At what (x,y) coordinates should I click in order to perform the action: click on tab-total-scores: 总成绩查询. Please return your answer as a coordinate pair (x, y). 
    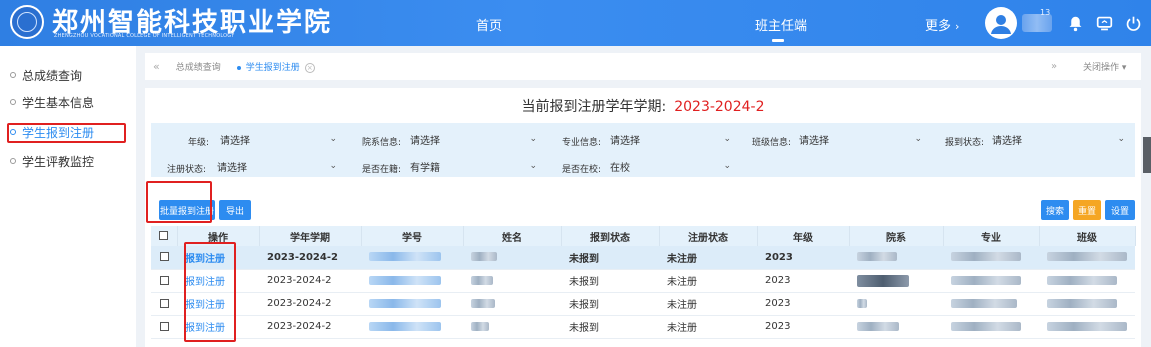
    Looking at the image, I should click on (198, 66).